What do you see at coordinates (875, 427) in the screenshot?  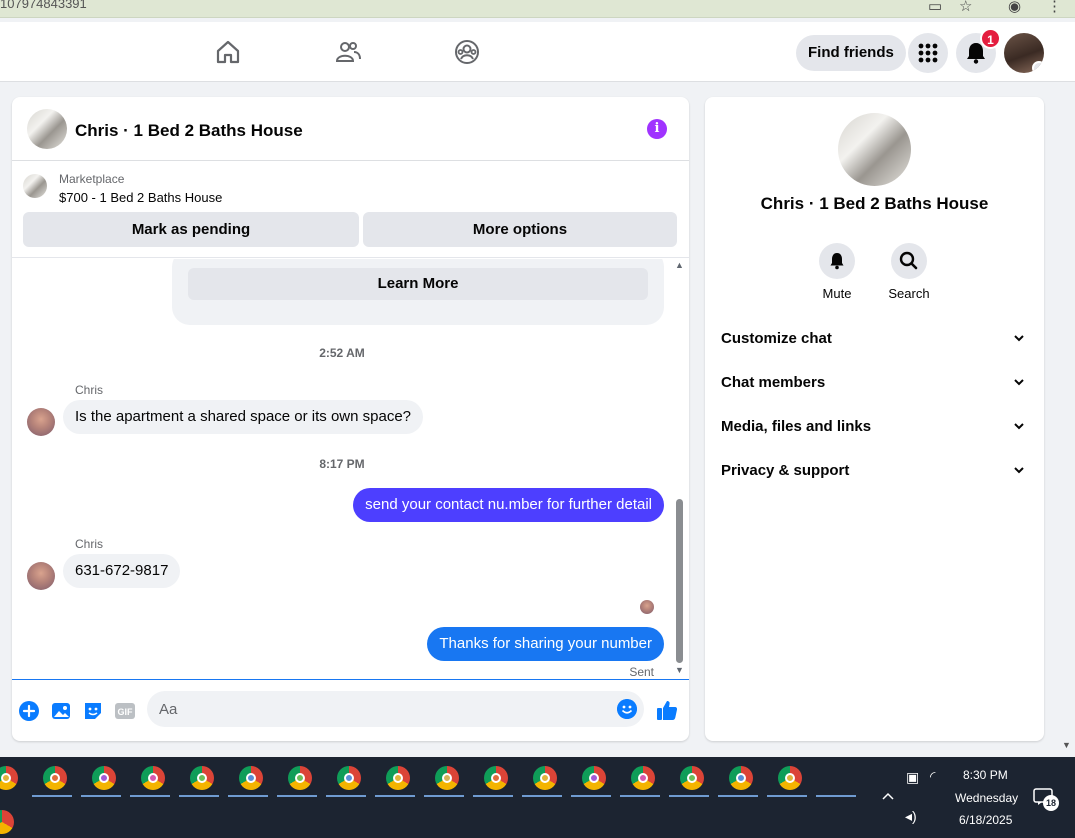 I see `media-files-links-section: Media, files and links` at bounding box center [875, 427].